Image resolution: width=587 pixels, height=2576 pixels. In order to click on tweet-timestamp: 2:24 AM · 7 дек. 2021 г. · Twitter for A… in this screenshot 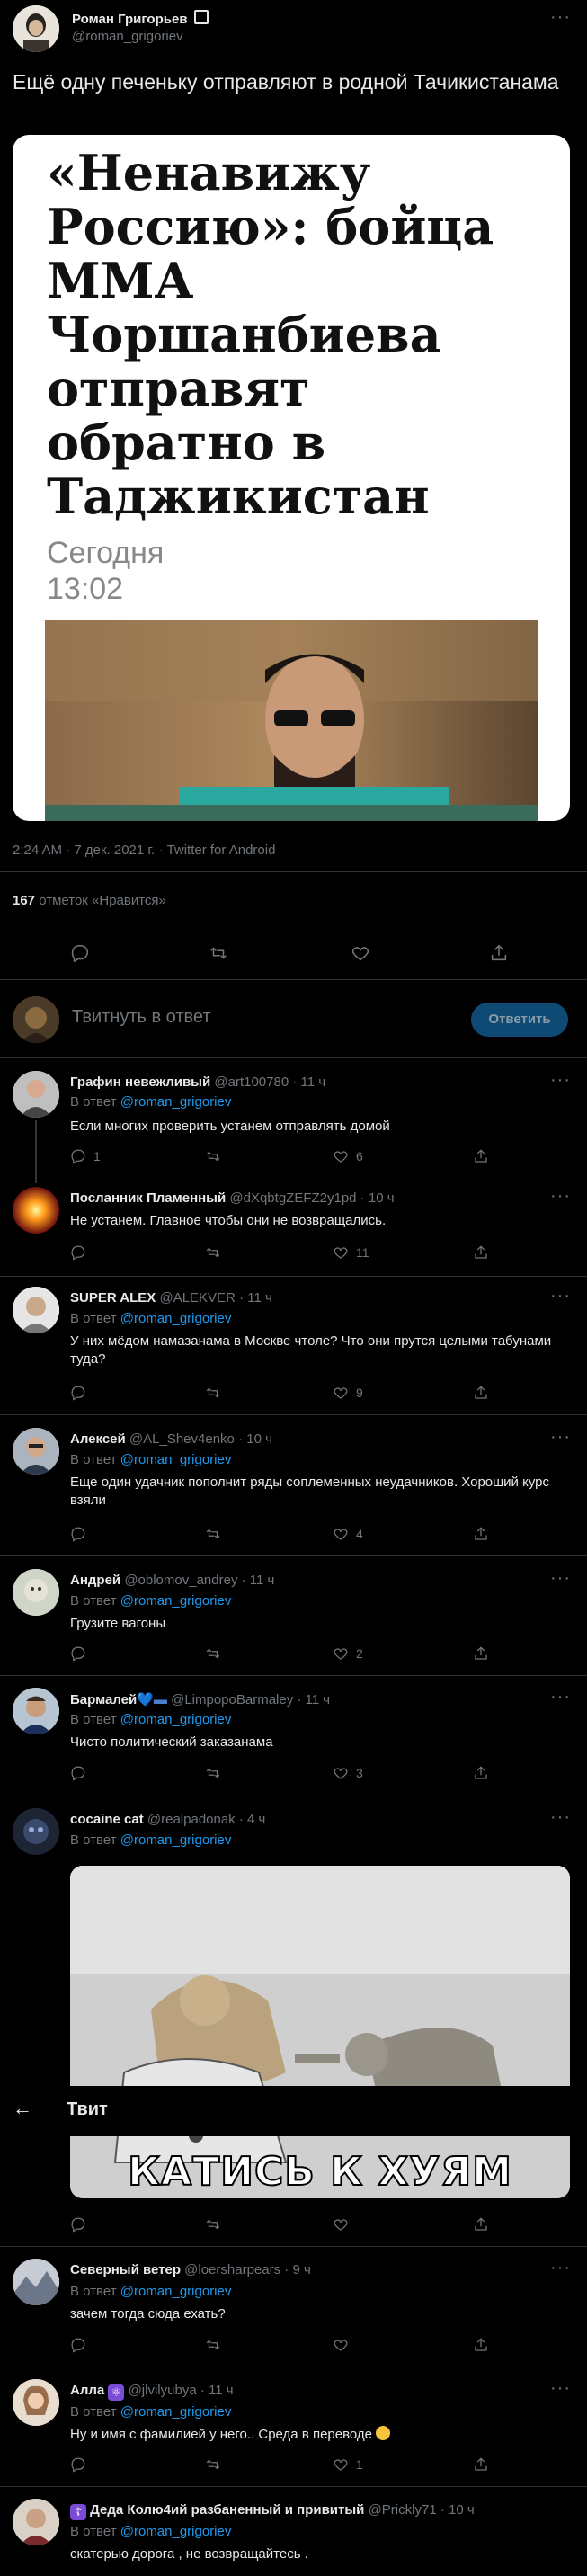, I will do `click(144, 850)`.